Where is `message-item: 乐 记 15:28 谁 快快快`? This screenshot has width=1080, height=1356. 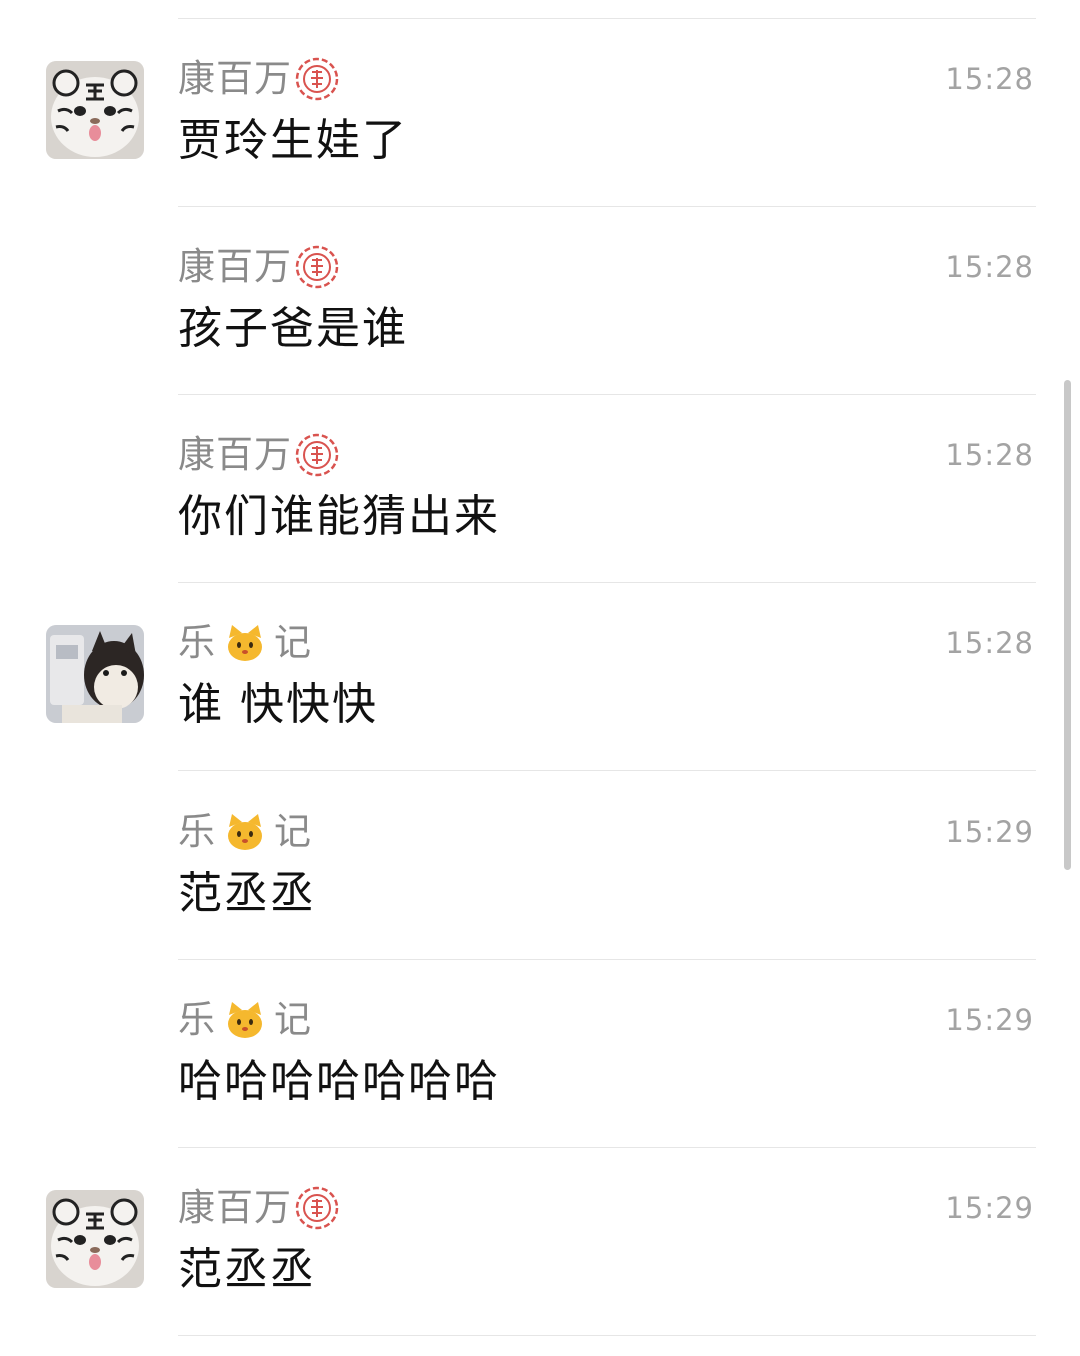 message-item: 乐 记 15:28 谁 快快快 is located at coordinates (540, 677).